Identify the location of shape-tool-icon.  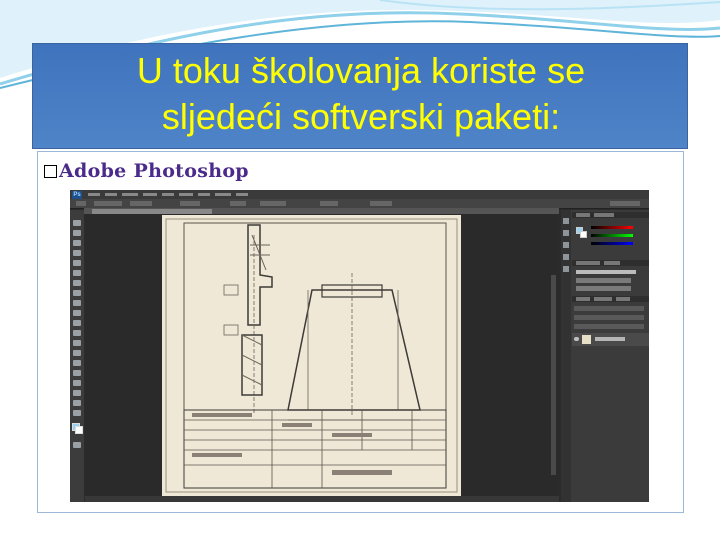
(77, 393).